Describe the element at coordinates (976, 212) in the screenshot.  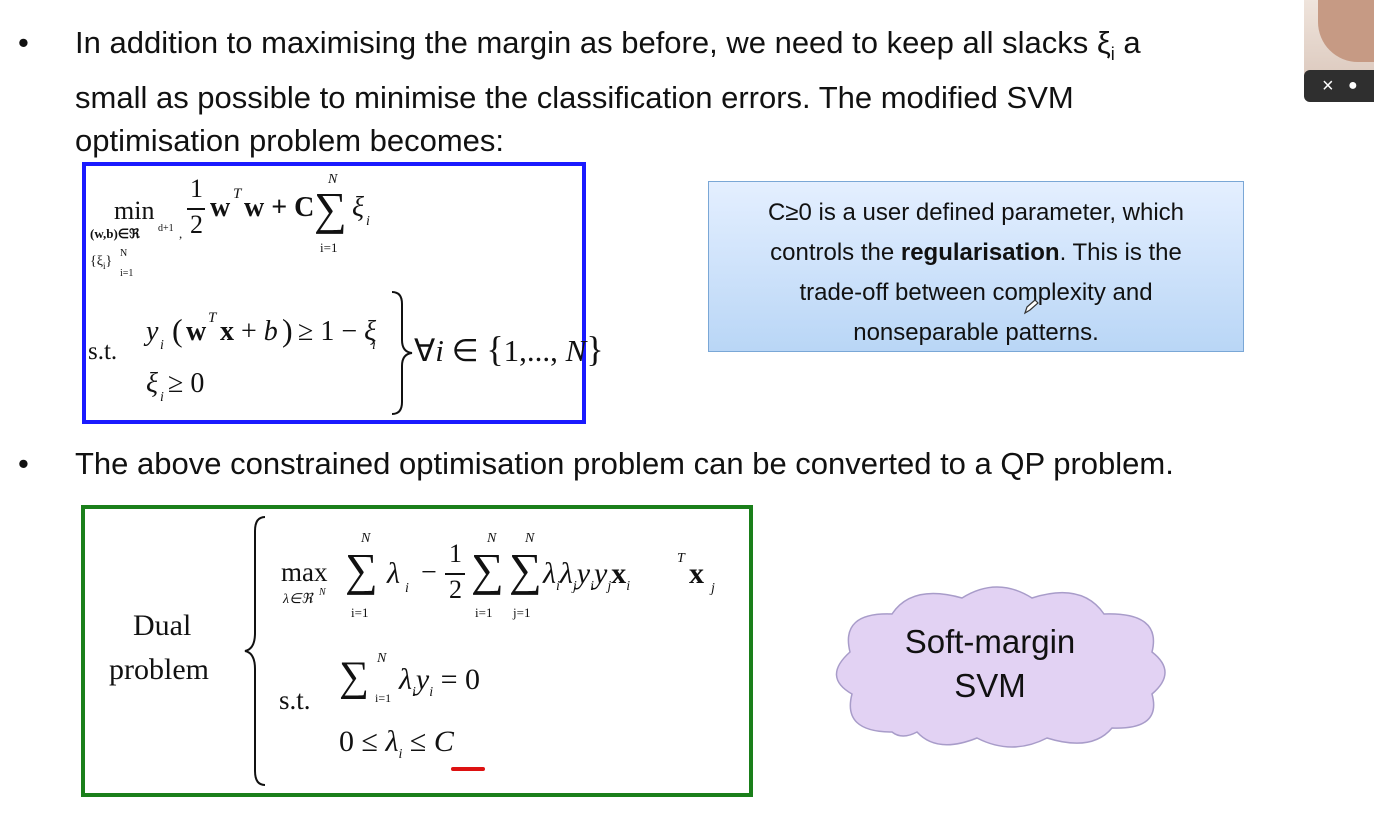
I see `note-line-1: C≥0 is a user defined parameter, which` at that location.